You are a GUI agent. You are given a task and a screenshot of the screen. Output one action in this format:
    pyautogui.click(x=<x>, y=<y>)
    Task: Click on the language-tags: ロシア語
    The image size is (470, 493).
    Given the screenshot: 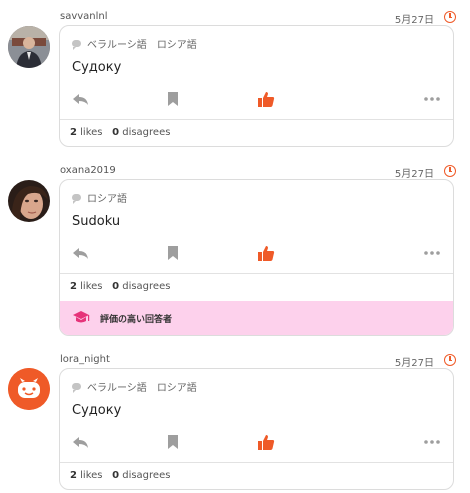 What is the action you would take?
    pyautogui.click(x=99, y=197)
    